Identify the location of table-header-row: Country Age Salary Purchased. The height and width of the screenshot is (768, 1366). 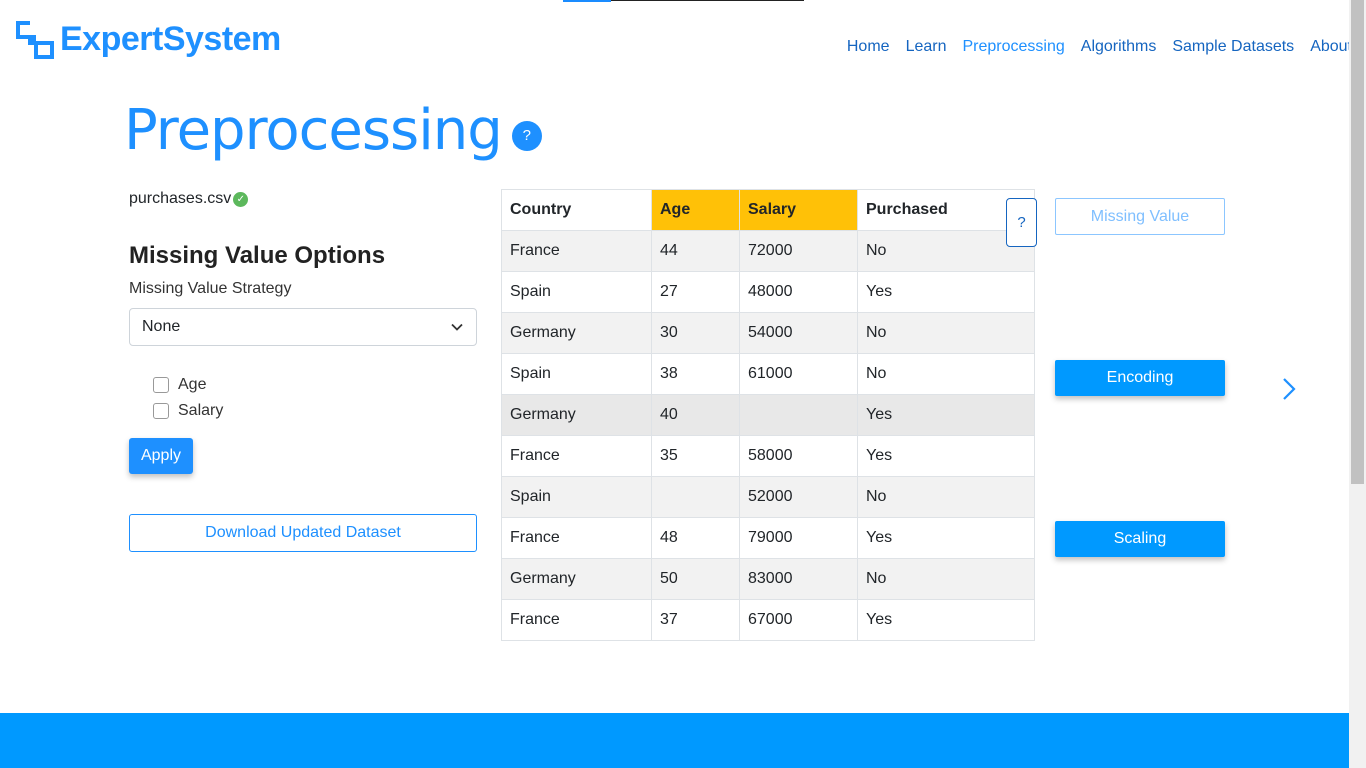
(768, 210).